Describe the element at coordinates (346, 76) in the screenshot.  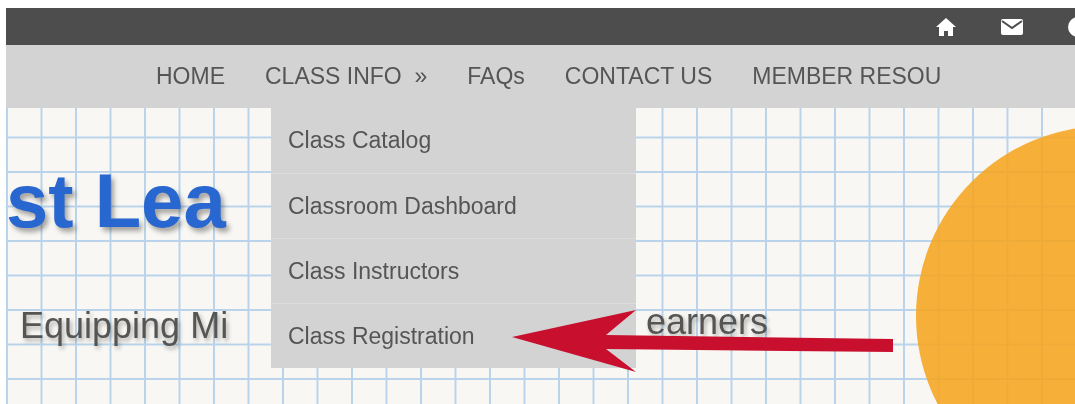
I see `nav-link: CLASS INFO »` at that location.